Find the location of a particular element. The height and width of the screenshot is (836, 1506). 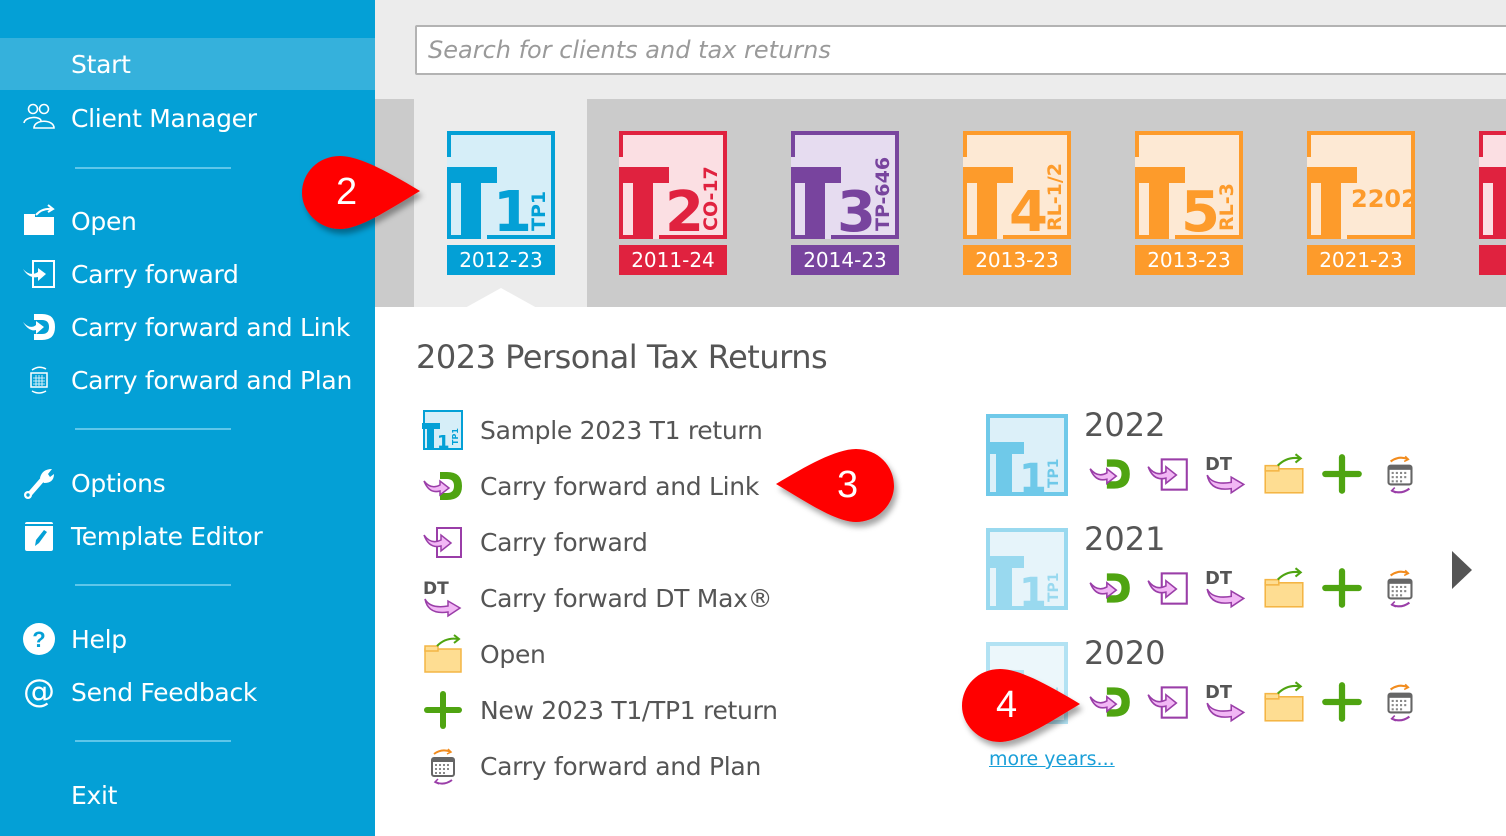

sidebar-item-template-editor: Template Editor is located at coordinates (187, 536).